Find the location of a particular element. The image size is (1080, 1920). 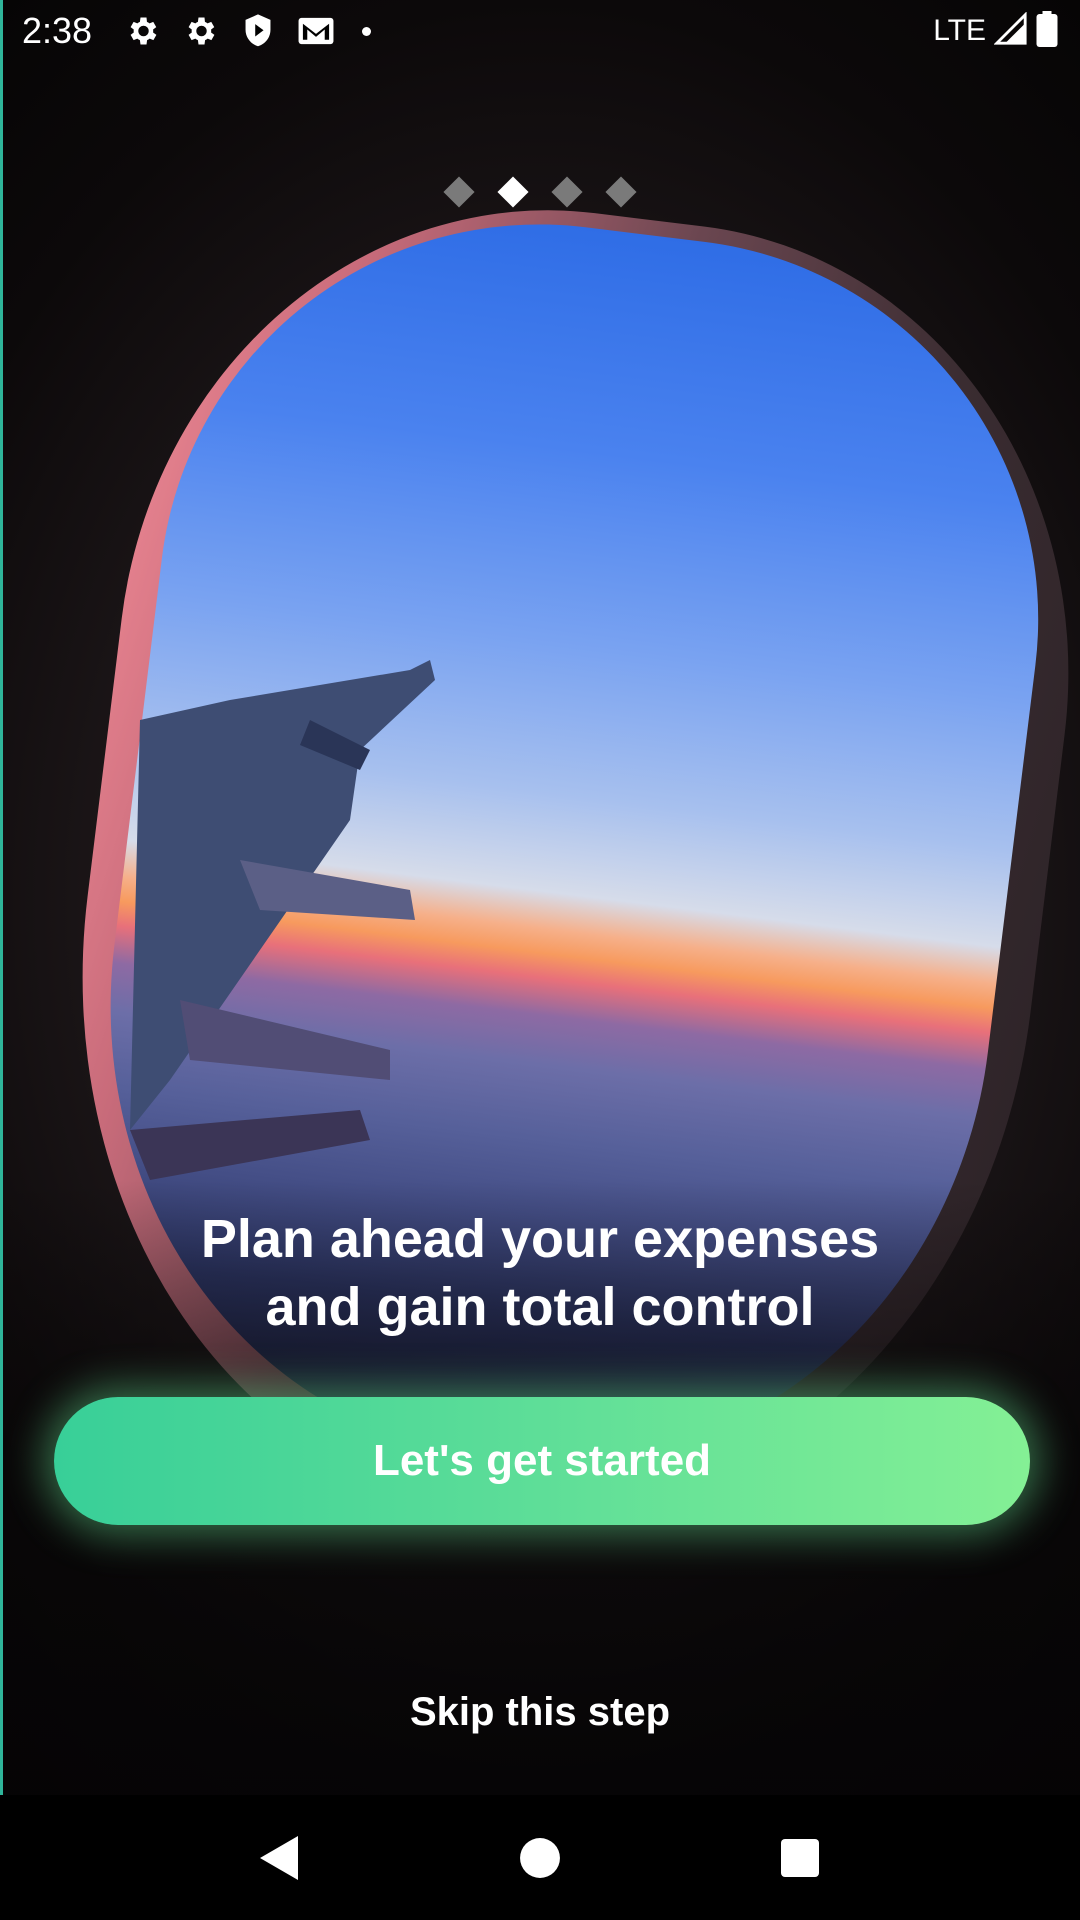

home-icon is located at coordinates (540, 1858).